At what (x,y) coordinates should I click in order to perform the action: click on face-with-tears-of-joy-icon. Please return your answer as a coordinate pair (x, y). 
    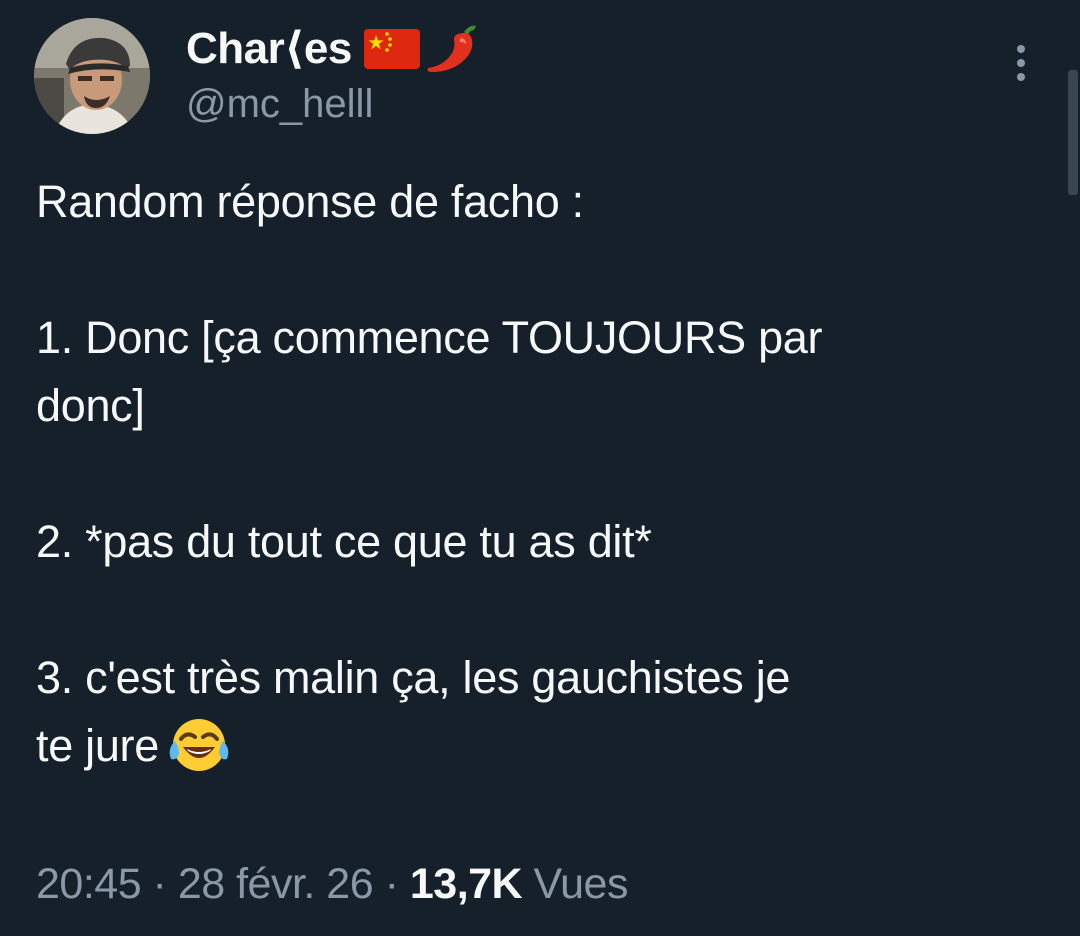
    Looking at the image, I should click on (199, 743).